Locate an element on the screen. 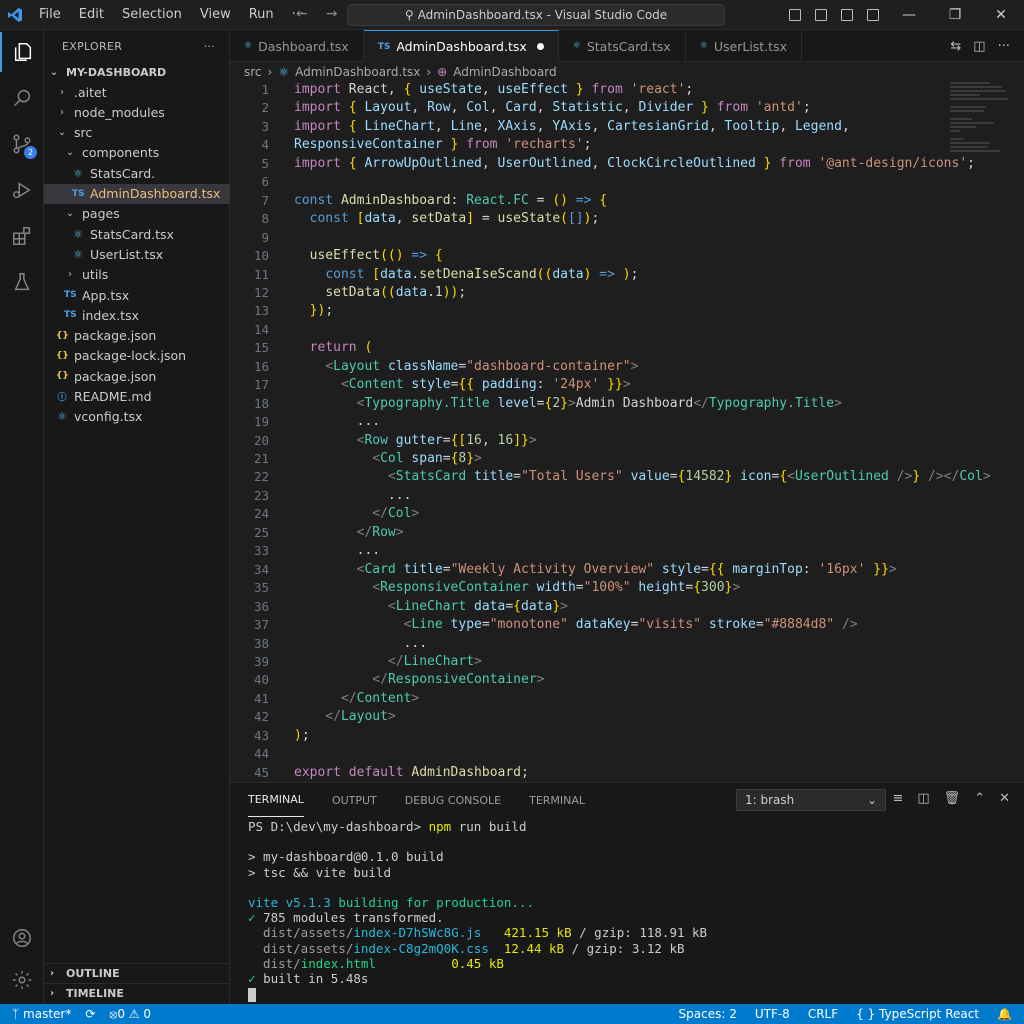  tree-item: ⚛ StatsCard. is located at coordinates (137, 173).